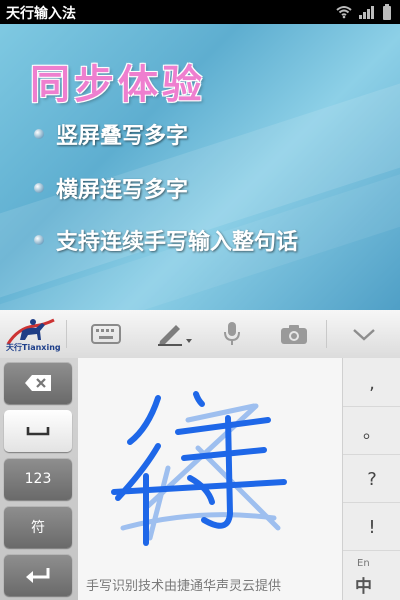 The width and height of the screenshot is (400, 600). I want to click on logo-text: 天行Tianxing, so click(33, 347).